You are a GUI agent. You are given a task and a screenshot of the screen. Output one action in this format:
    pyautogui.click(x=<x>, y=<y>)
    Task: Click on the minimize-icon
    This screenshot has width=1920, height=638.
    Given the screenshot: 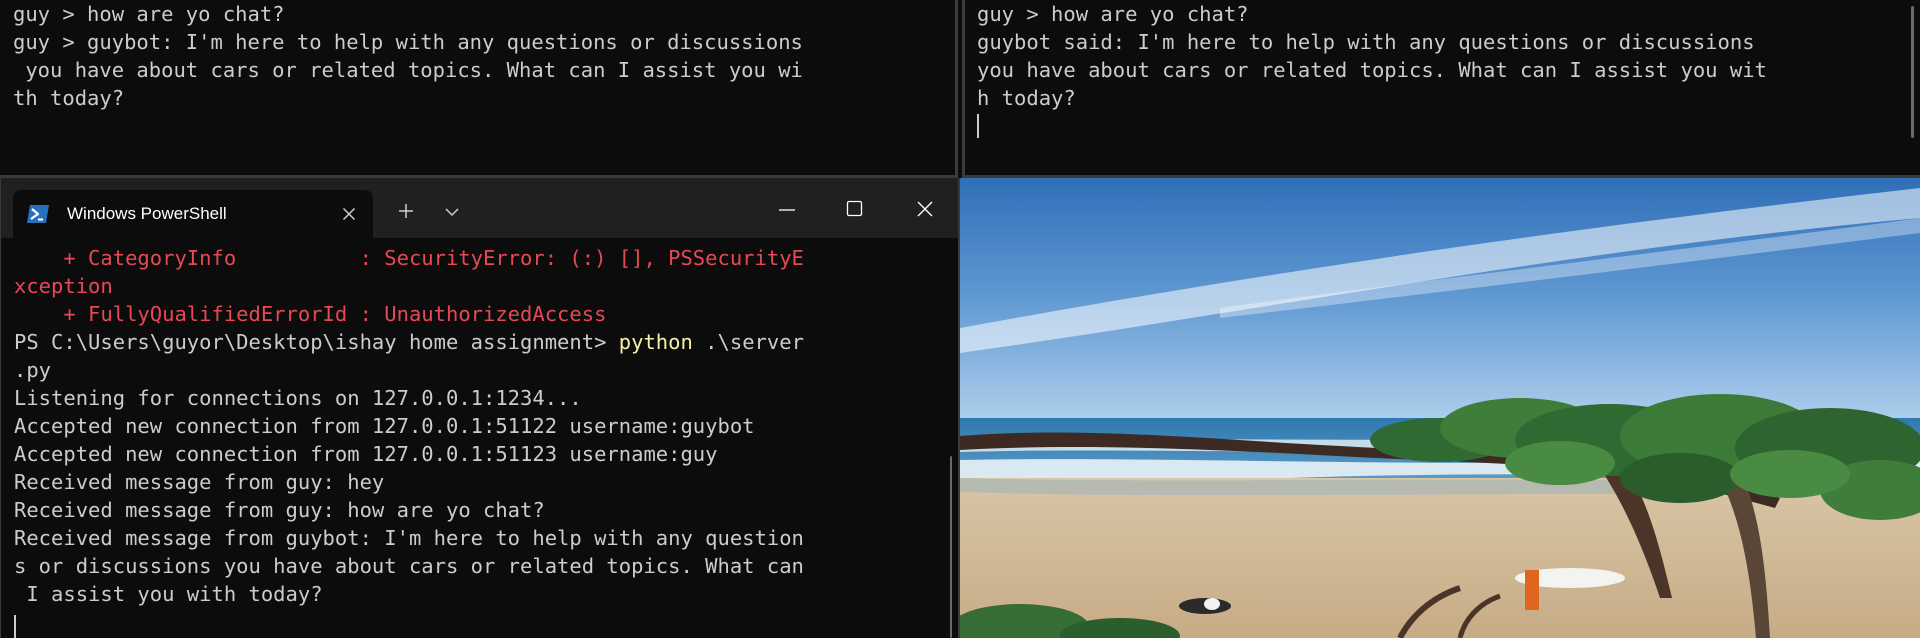 What is the action you would take?
    pyautogui.click(x=787, y=206)
    